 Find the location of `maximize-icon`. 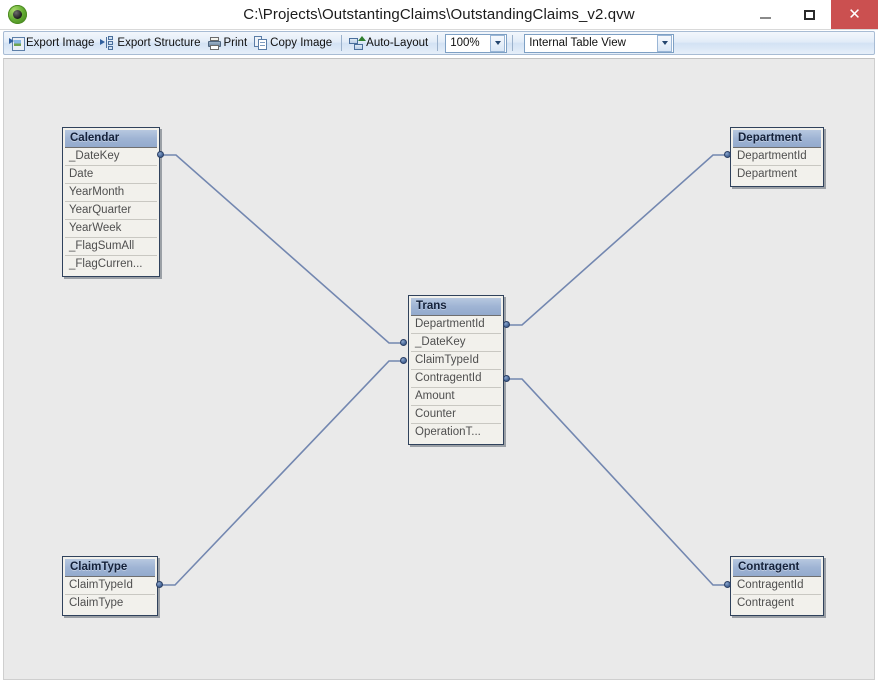

maximize-icon is located at coordinates (809, 14).